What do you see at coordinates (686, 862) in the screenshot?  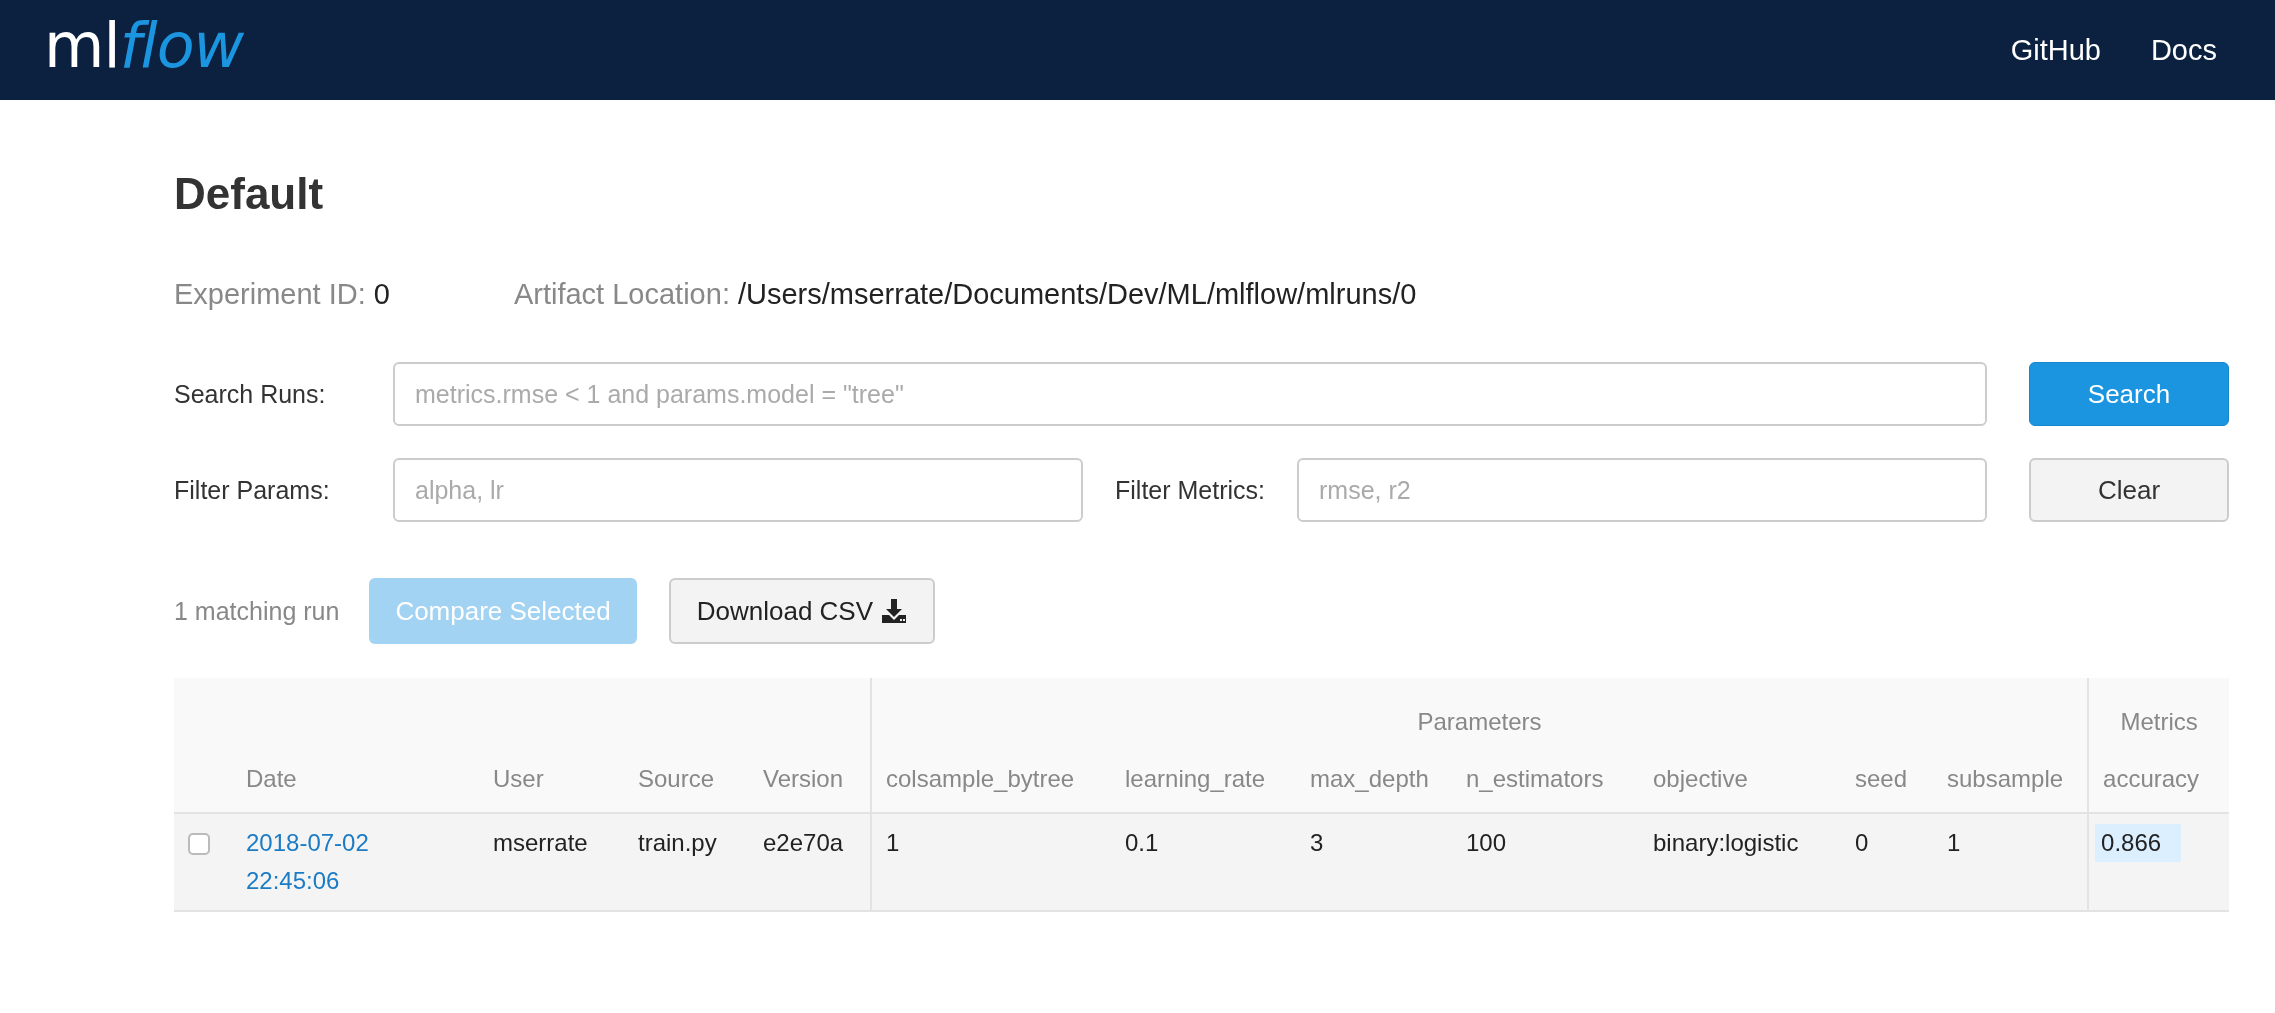 I see `table-cell: train.py` at bounding box center [686, 862].